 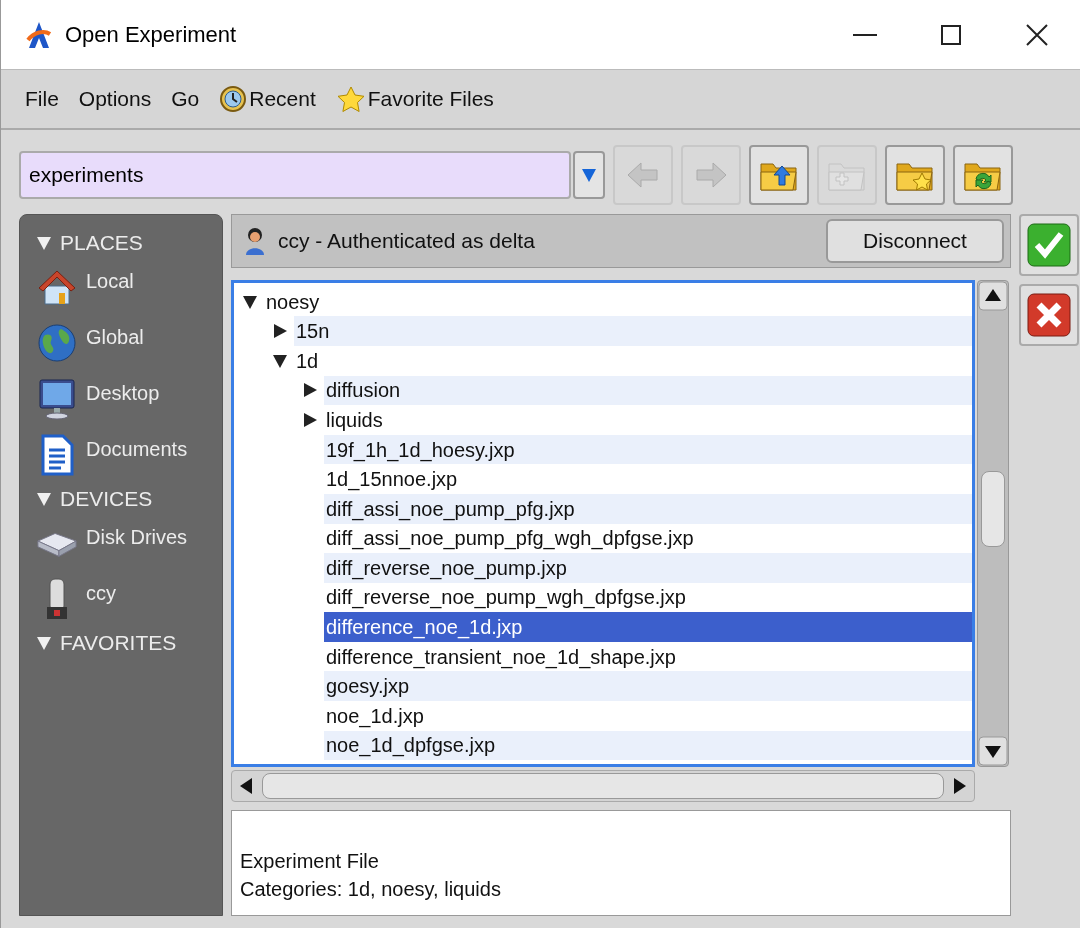 What do you see at coordinates (151, 35) in the screenshot?
I see `window-title: Open Experiment` at bounding box center [151, 35].